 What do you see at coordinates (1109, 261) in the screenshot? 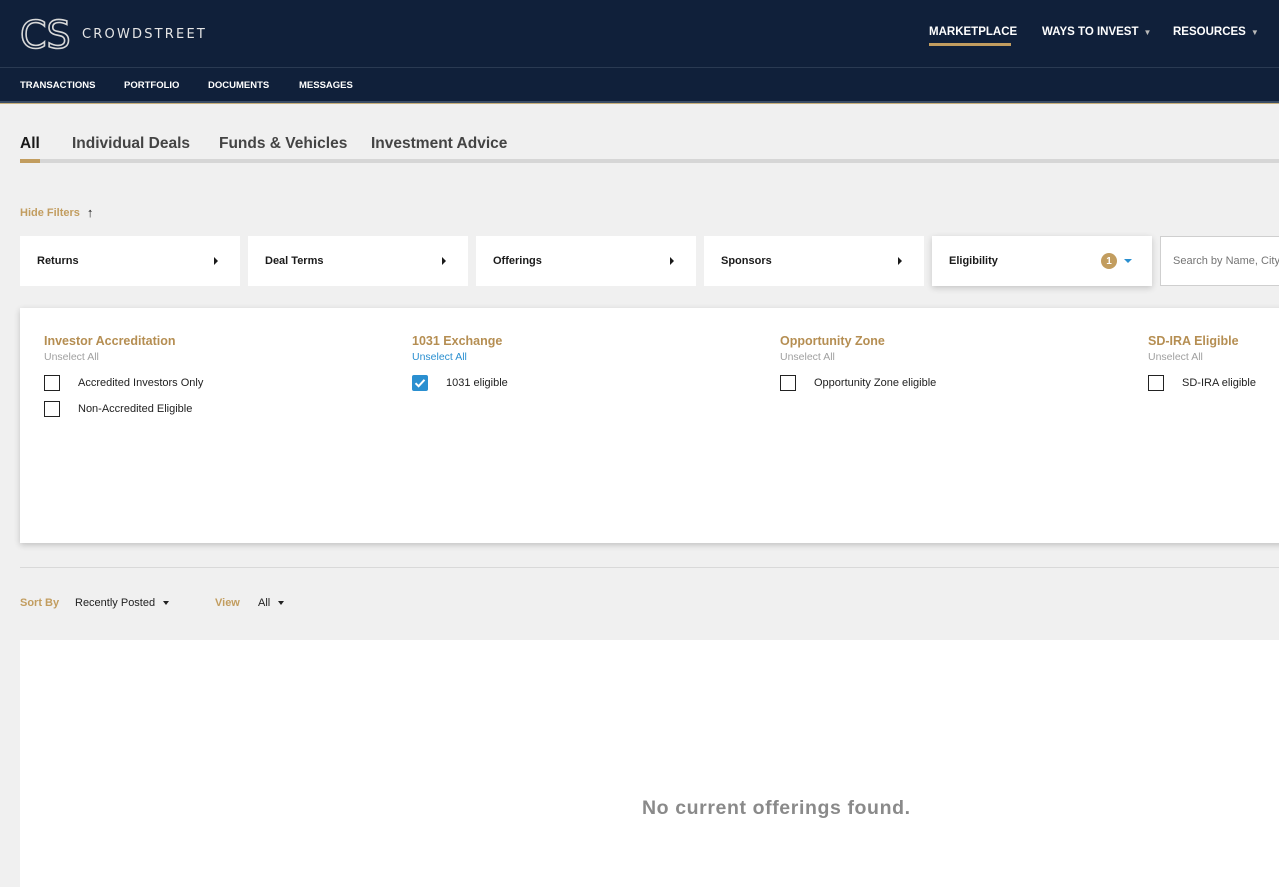
I see `filter-count-badge: 1` at bounding box center [1109, 261].